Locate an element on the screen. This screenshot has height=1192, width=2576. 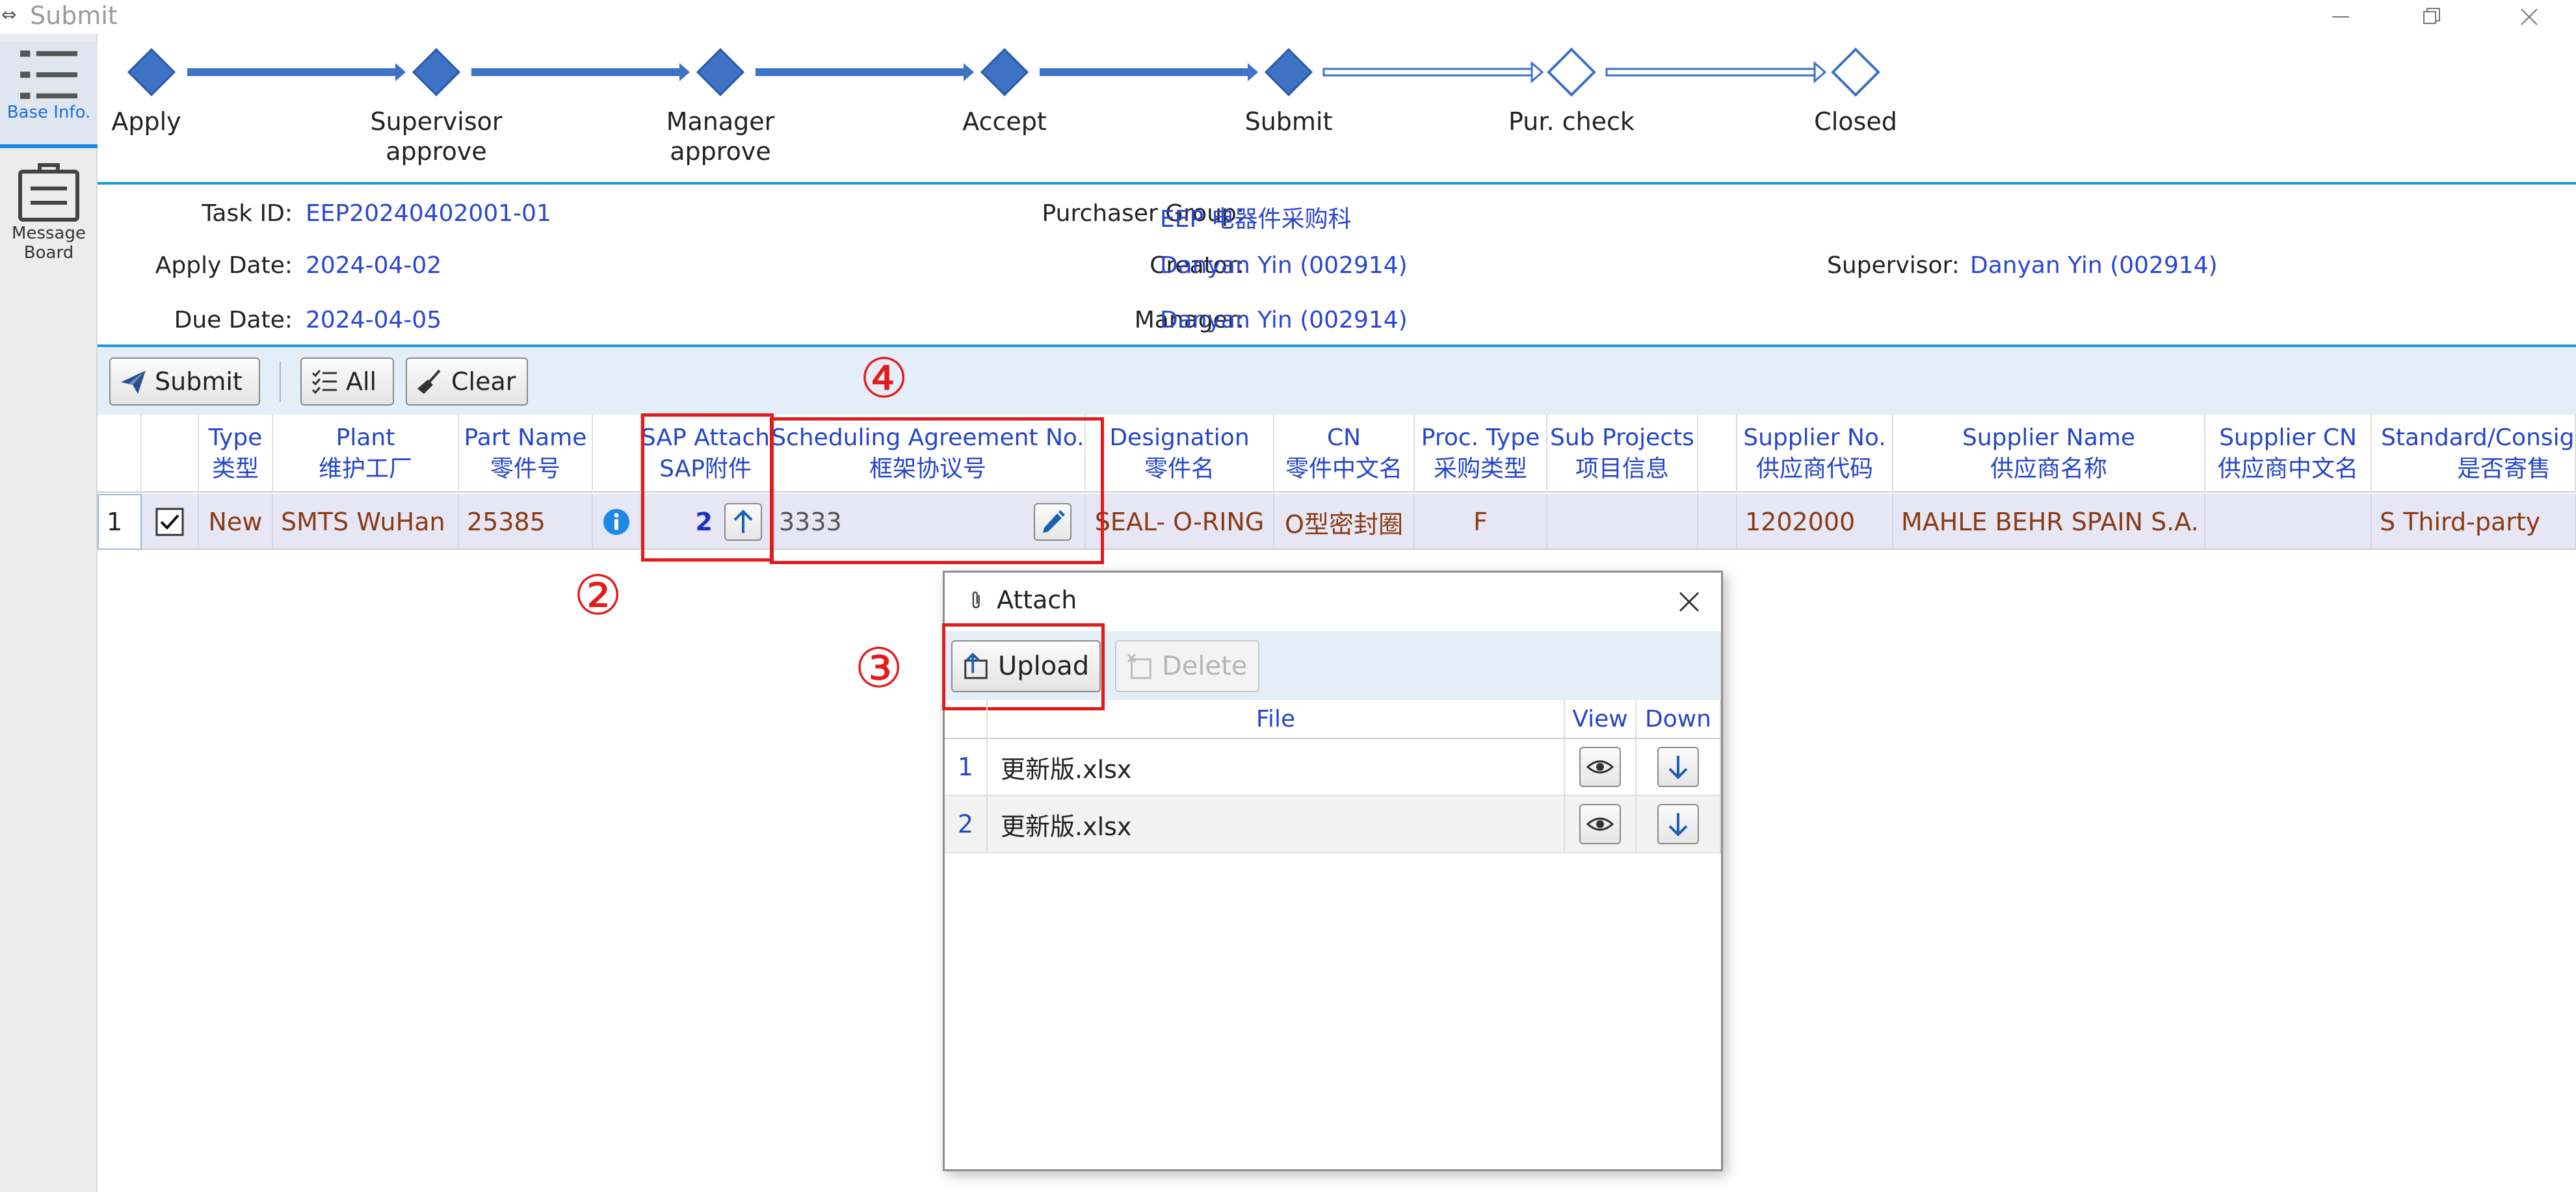
col-header-supplier-name-cn: 供应商名称 is located at coordinates (2048, 469).